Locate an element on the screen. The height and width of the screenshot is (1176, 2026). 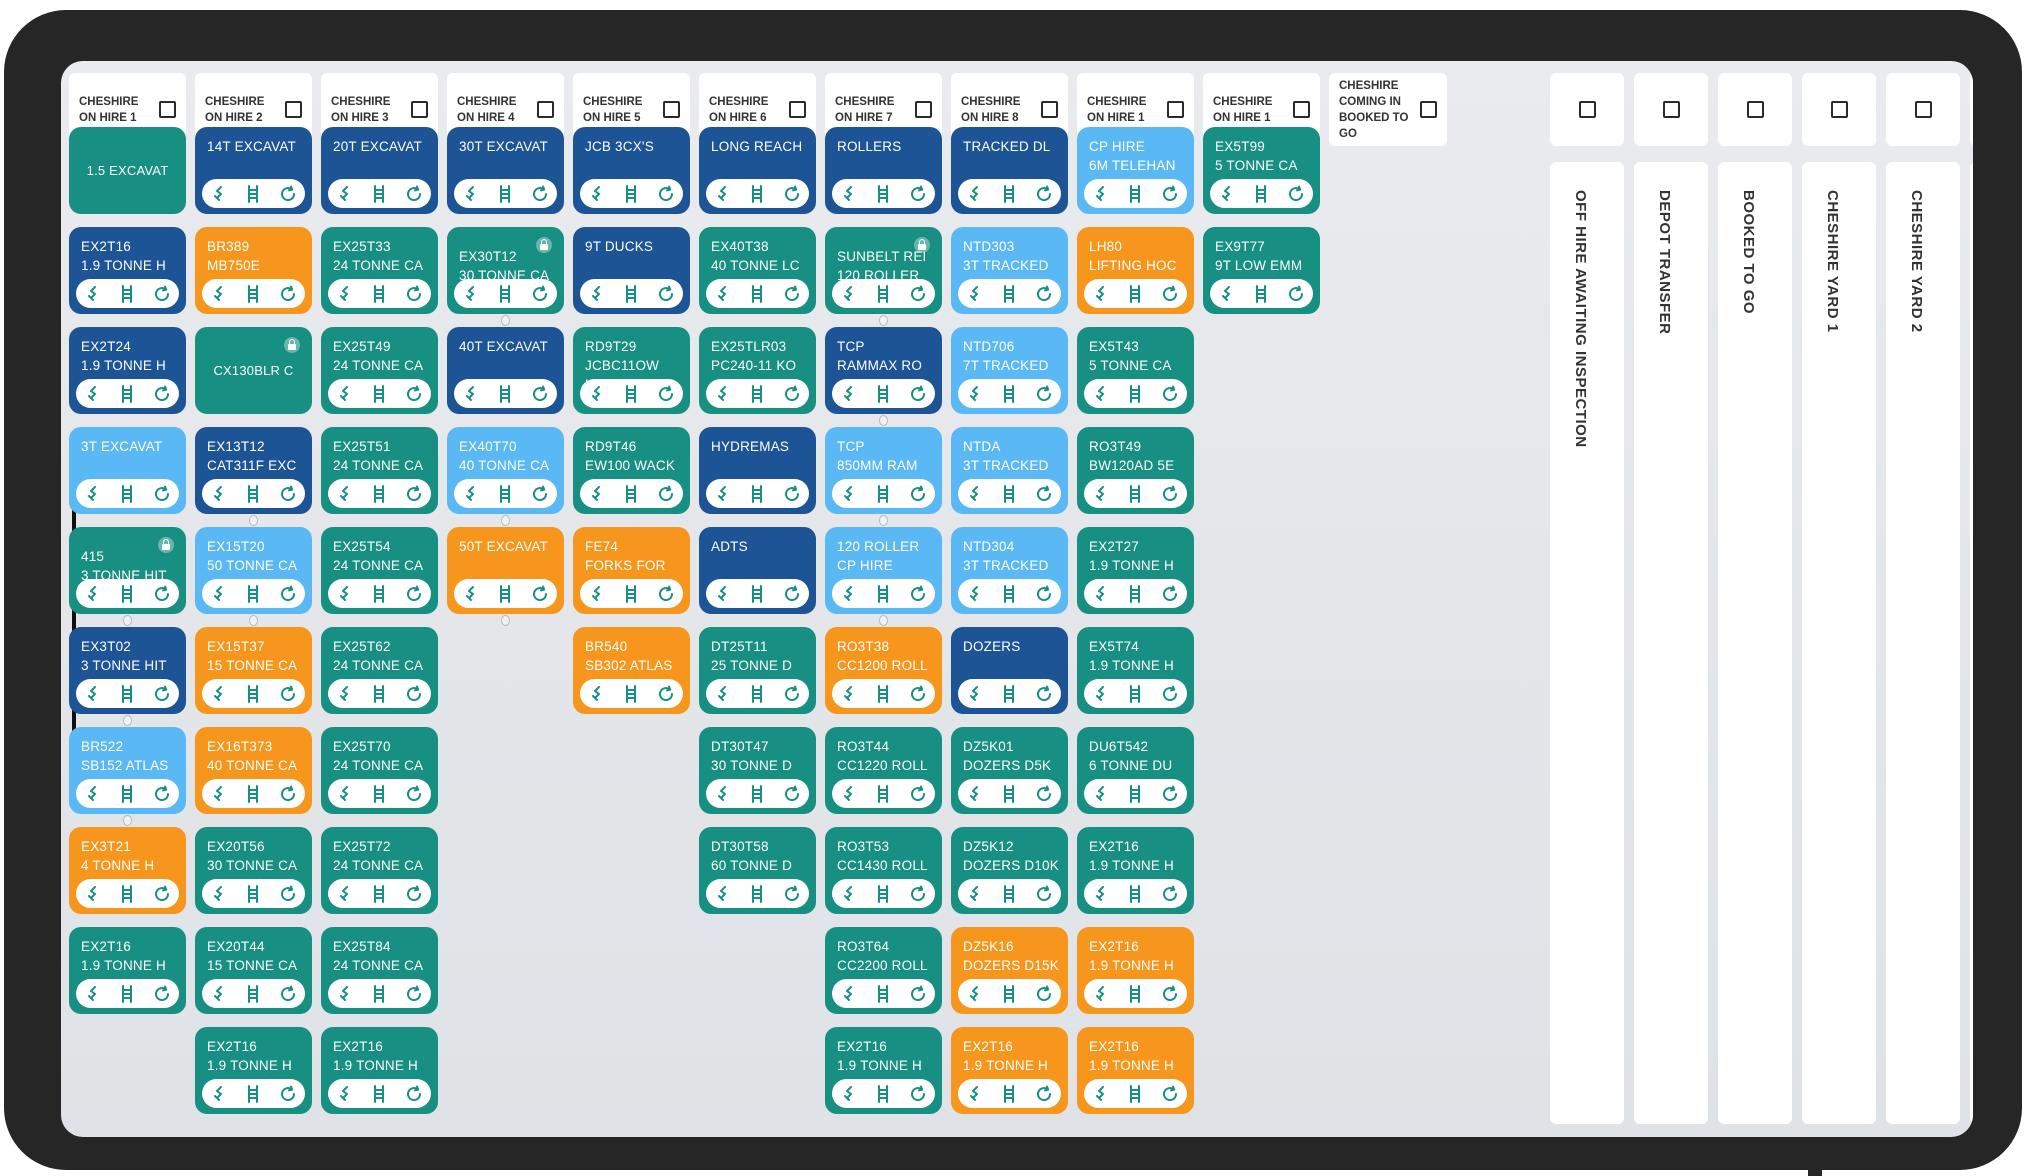
equipment-card: EX5T74 1.9 TONNE H is located at coordinates (1135, 670).